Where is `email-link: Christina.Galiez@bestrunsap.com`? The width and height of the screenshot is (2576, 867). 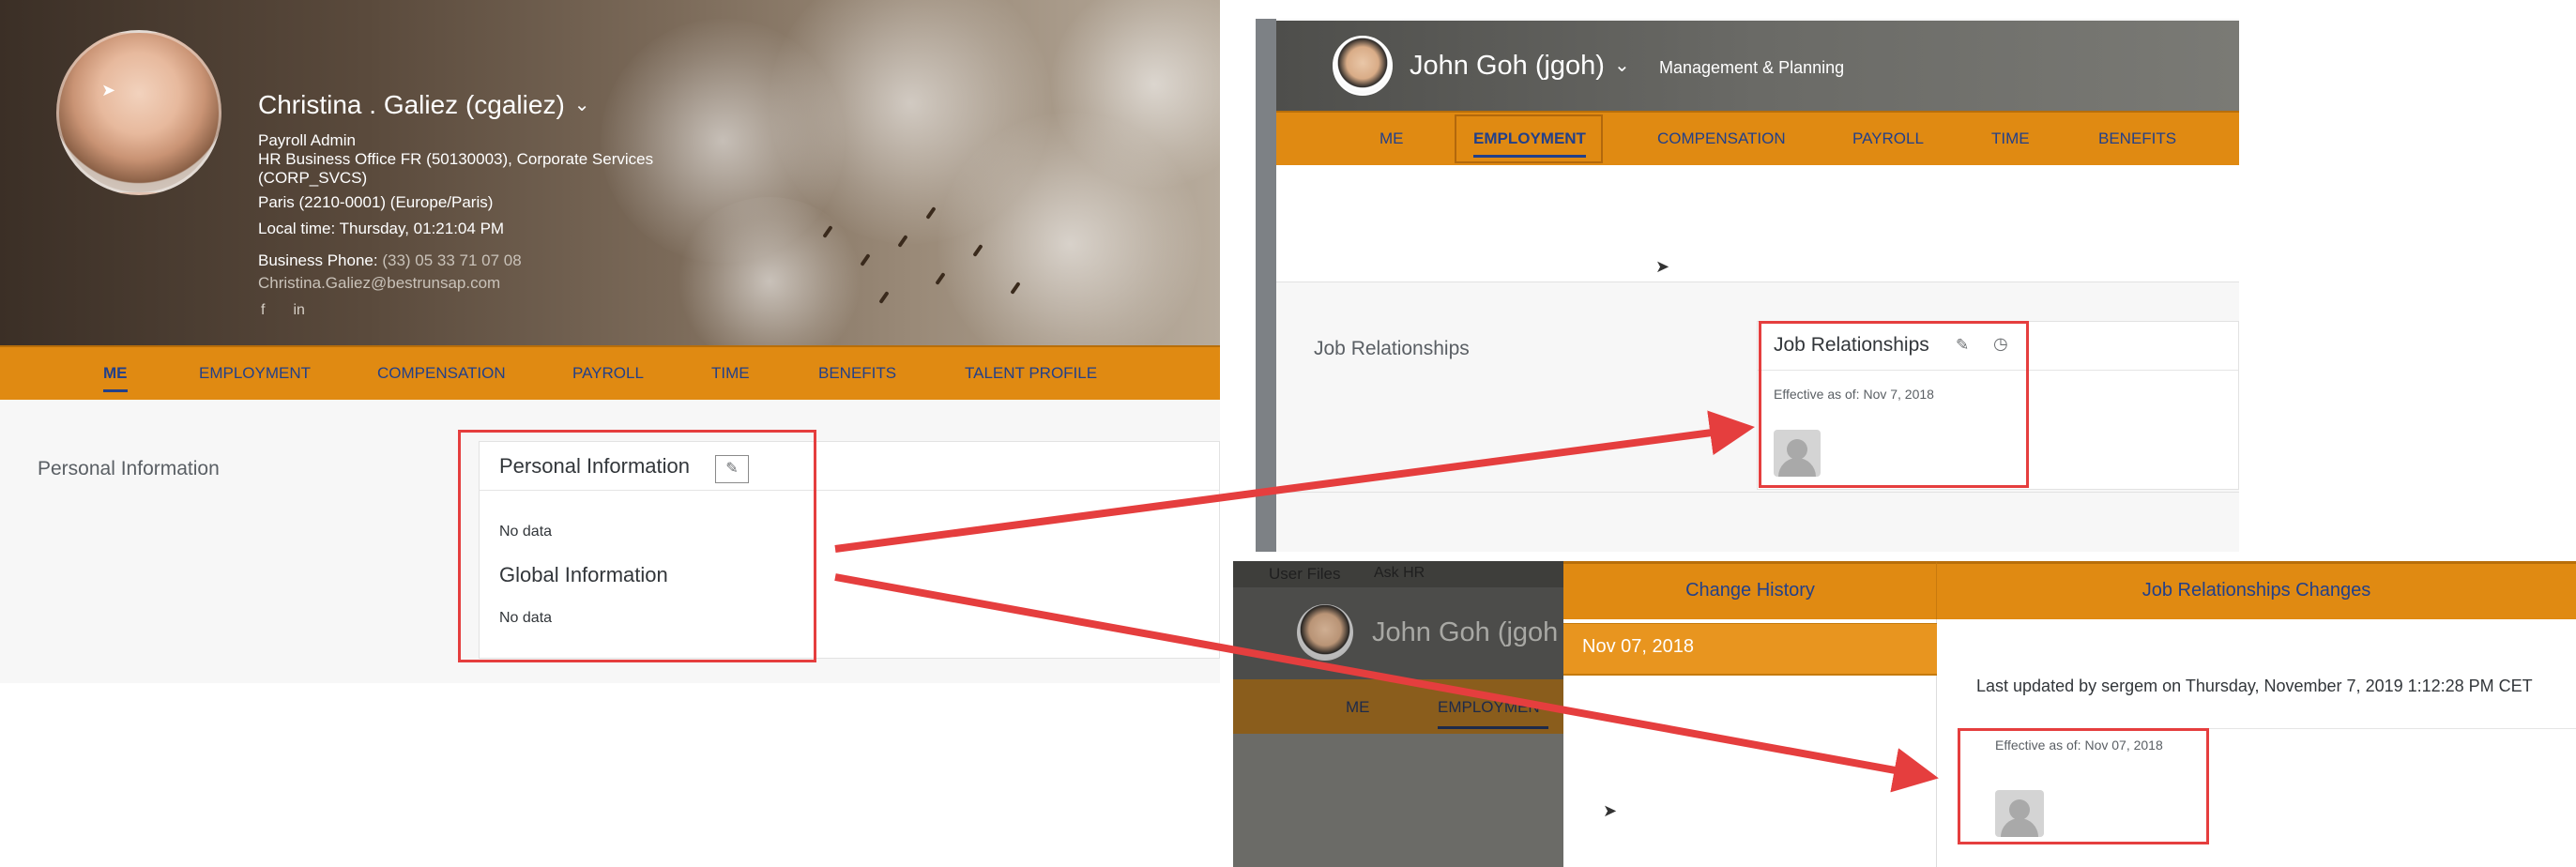 email-link: Christina.Galiez@bestrunsap.com is located at coordinates (379, 283).